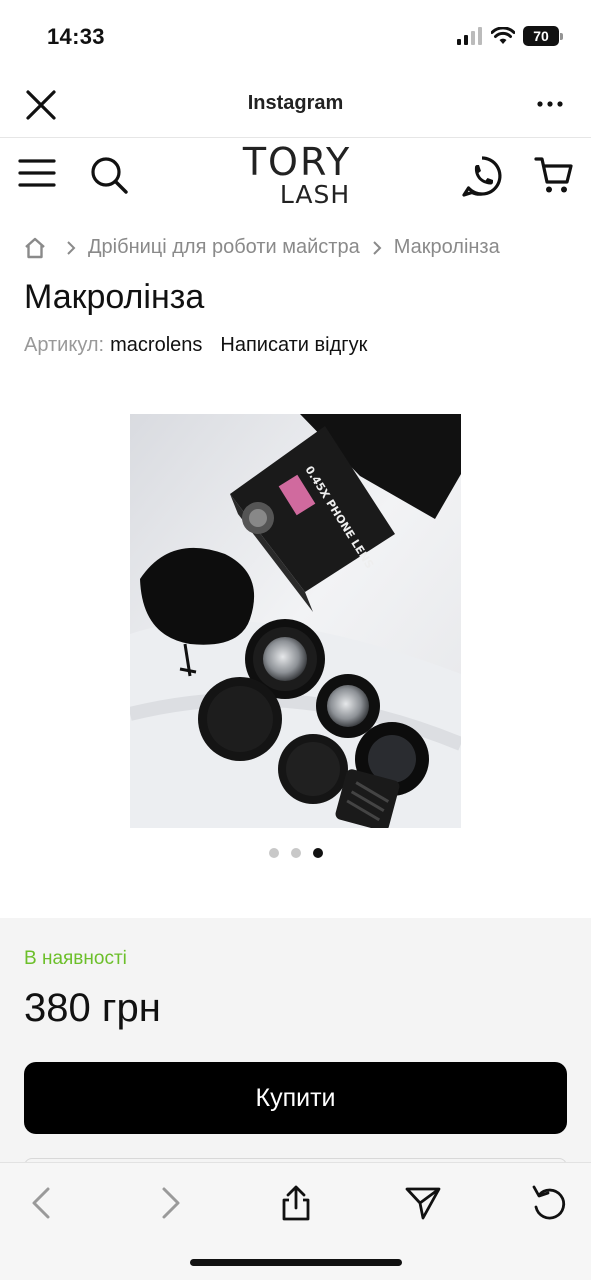 The image size is (591, 1280). Describe the element at coordinates (35, 248) in the screenshot. I see `home-icon` at that location.